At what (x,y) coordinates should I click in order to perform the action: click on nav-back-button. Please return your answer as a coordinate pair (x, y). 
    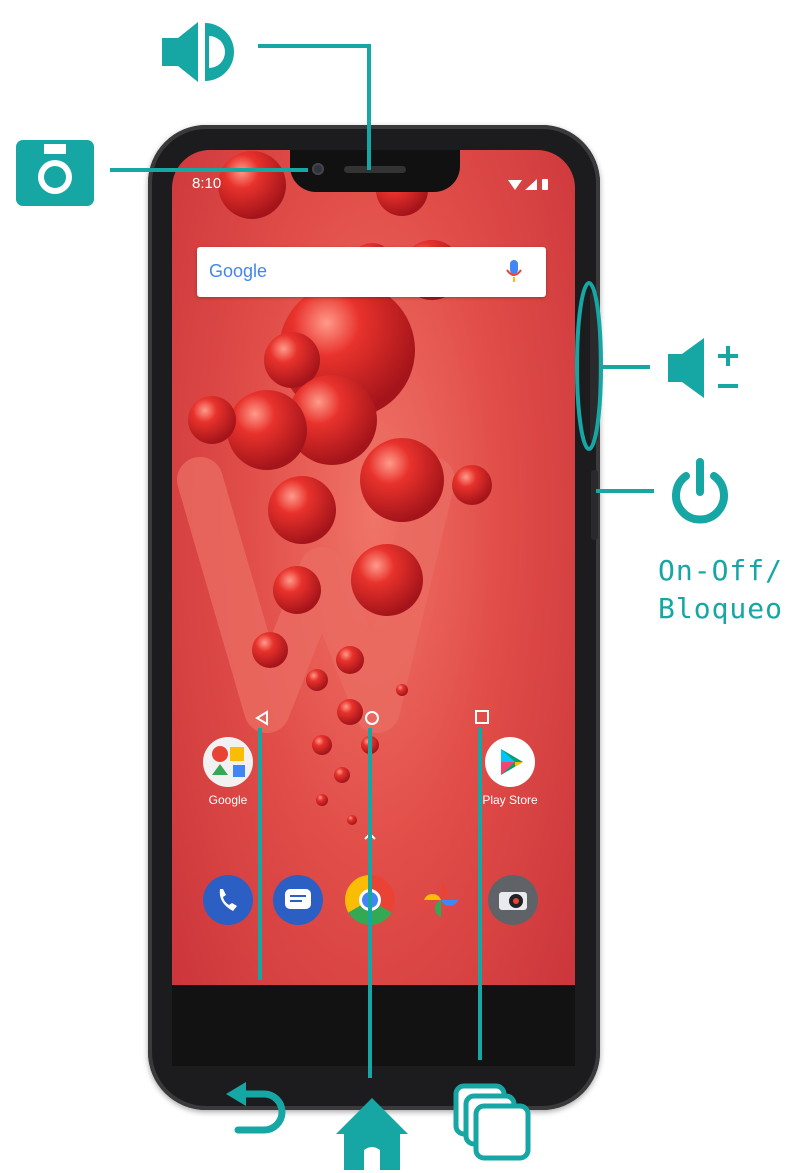
    Looking at the image, I should click on (262, 718).